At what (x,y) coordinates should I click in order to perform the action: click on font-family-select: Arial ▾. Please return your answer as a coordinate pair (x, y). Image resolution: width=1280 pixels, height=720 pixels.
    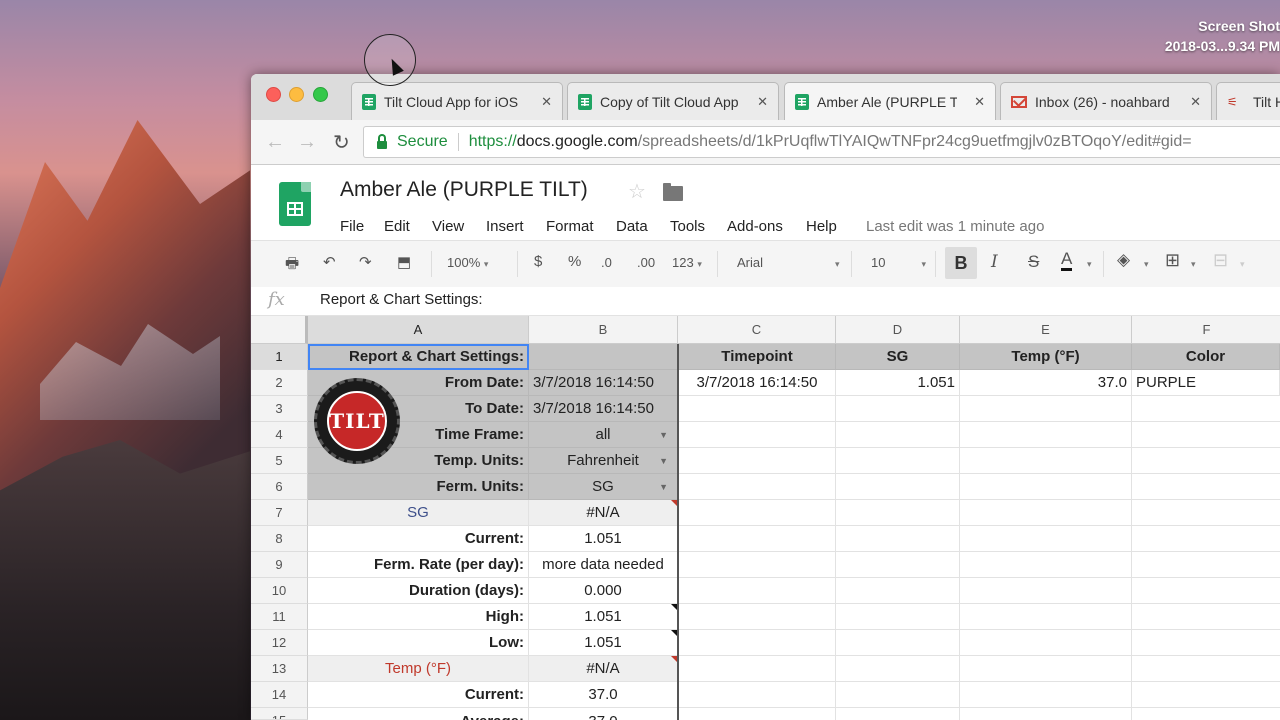
    Looking at the image, I should click on (788, 262).